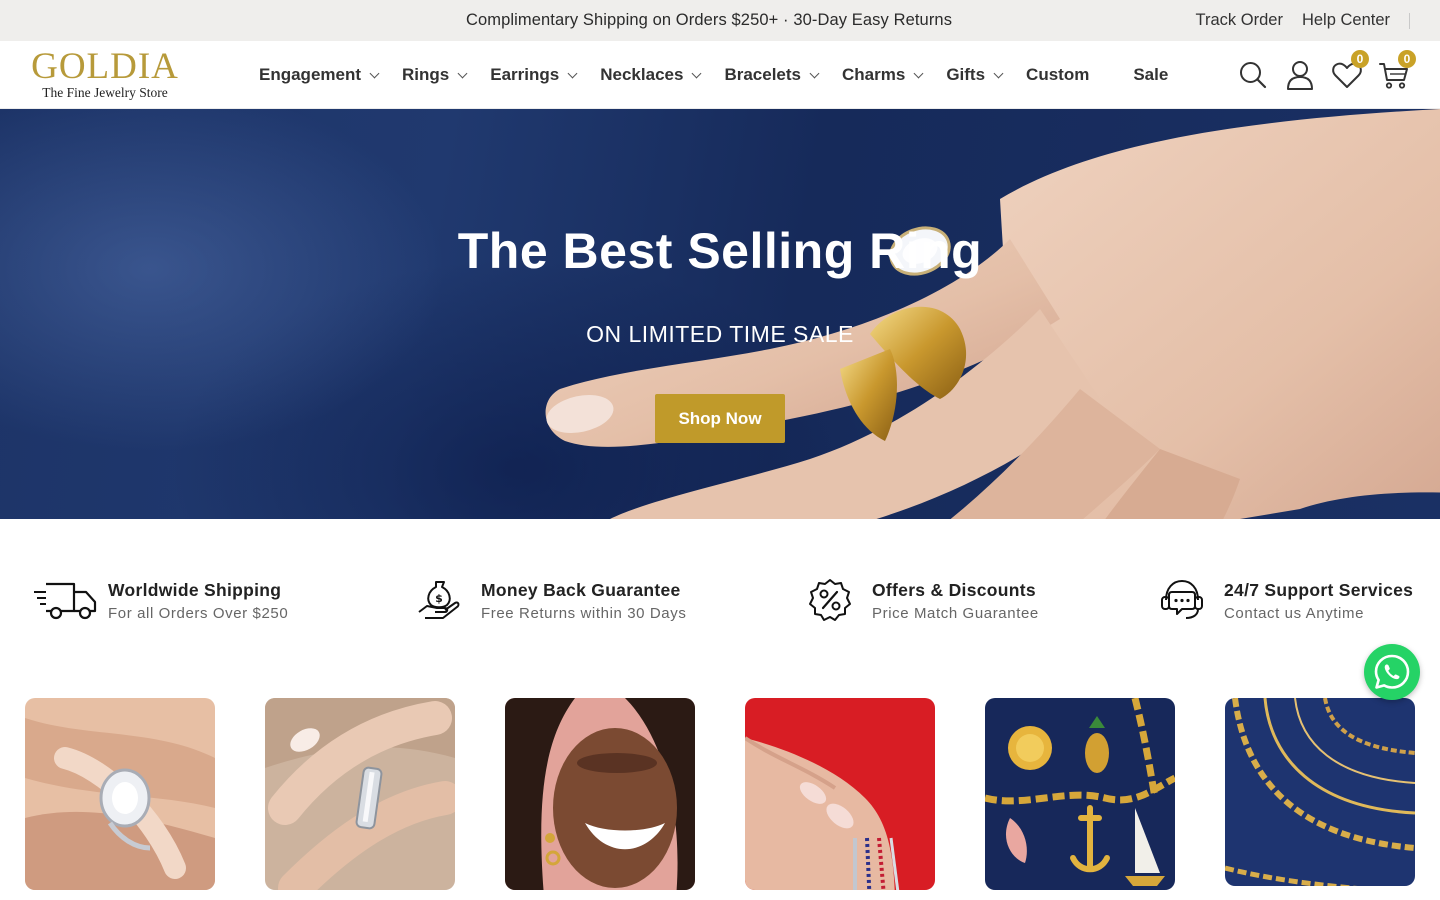 Image resolution: width=1440 pixels, height=900 pixels. Describe the element at coordinates (1294, 613) in the screenshot. I see `feature-subtitle: Contact us Anytime` at that location.